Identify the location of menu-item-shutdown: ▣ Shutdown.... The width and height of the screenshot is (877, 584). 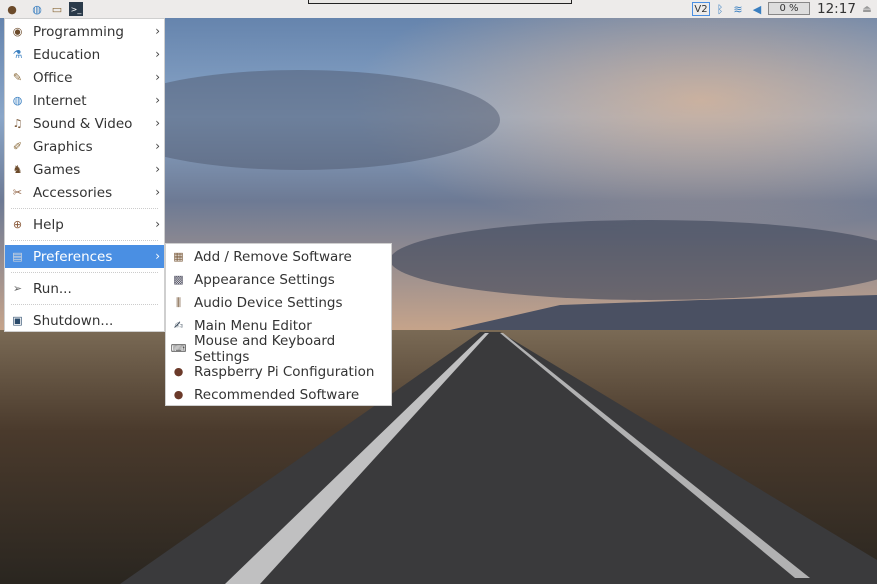
(84, 320).